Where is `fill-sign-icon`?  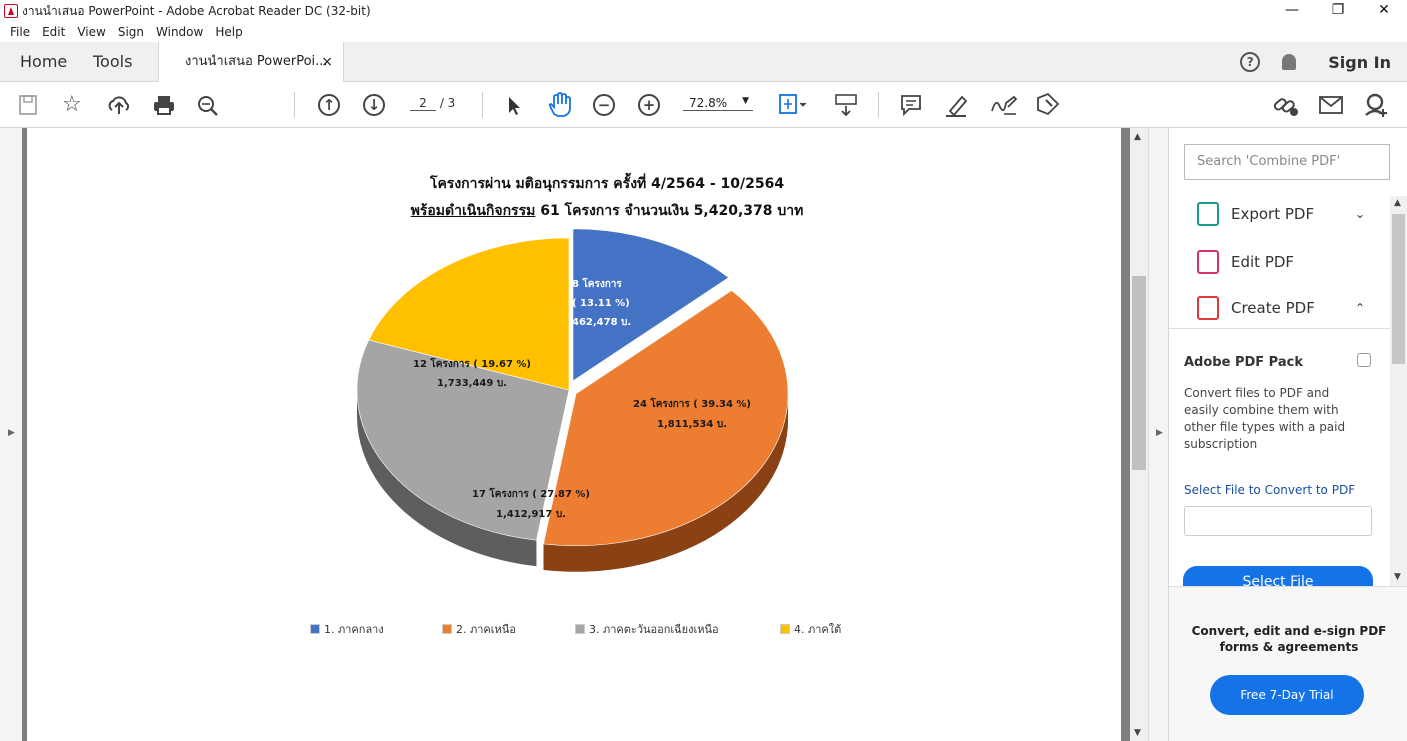 fill-sign-icon is located at coordinates (1048, 105).